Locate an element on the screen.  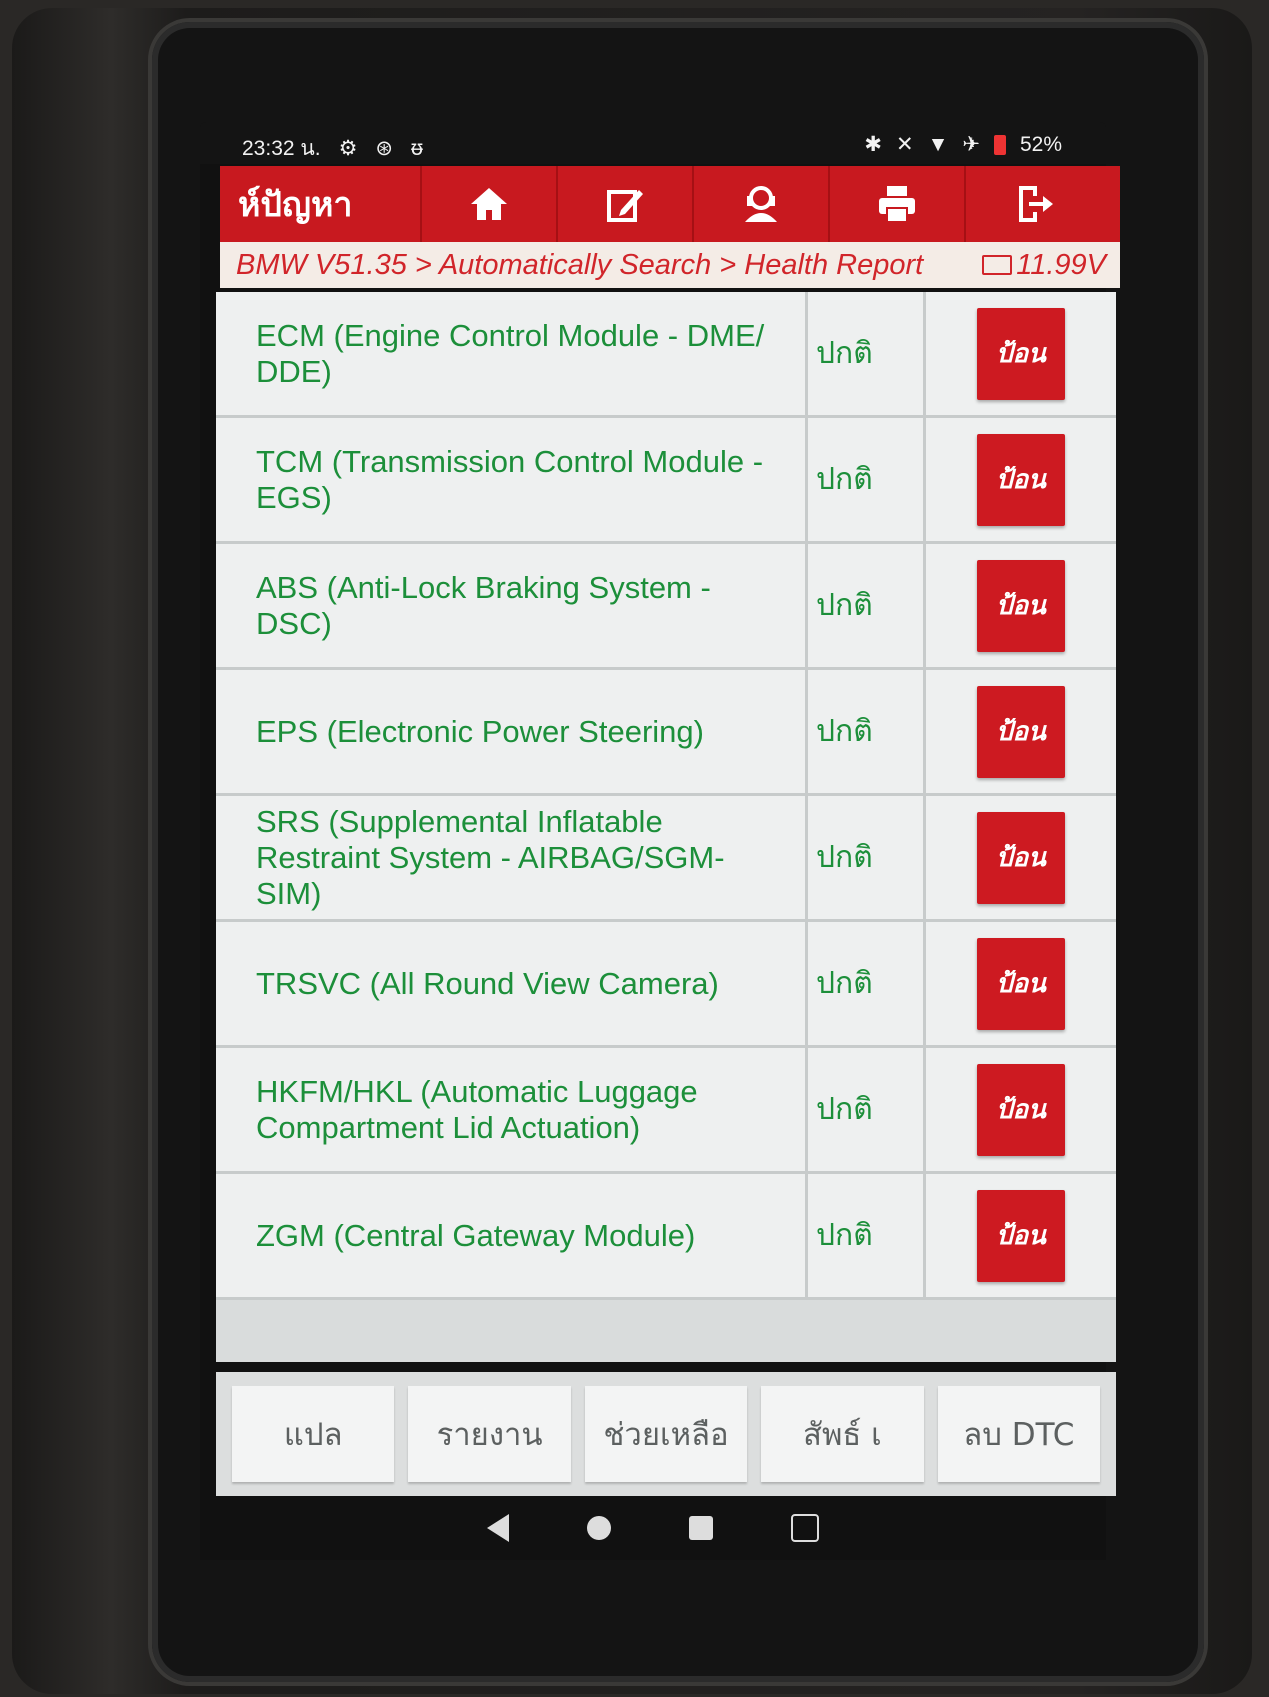
translate-button: แปล is located at coordinates (313, 1434).